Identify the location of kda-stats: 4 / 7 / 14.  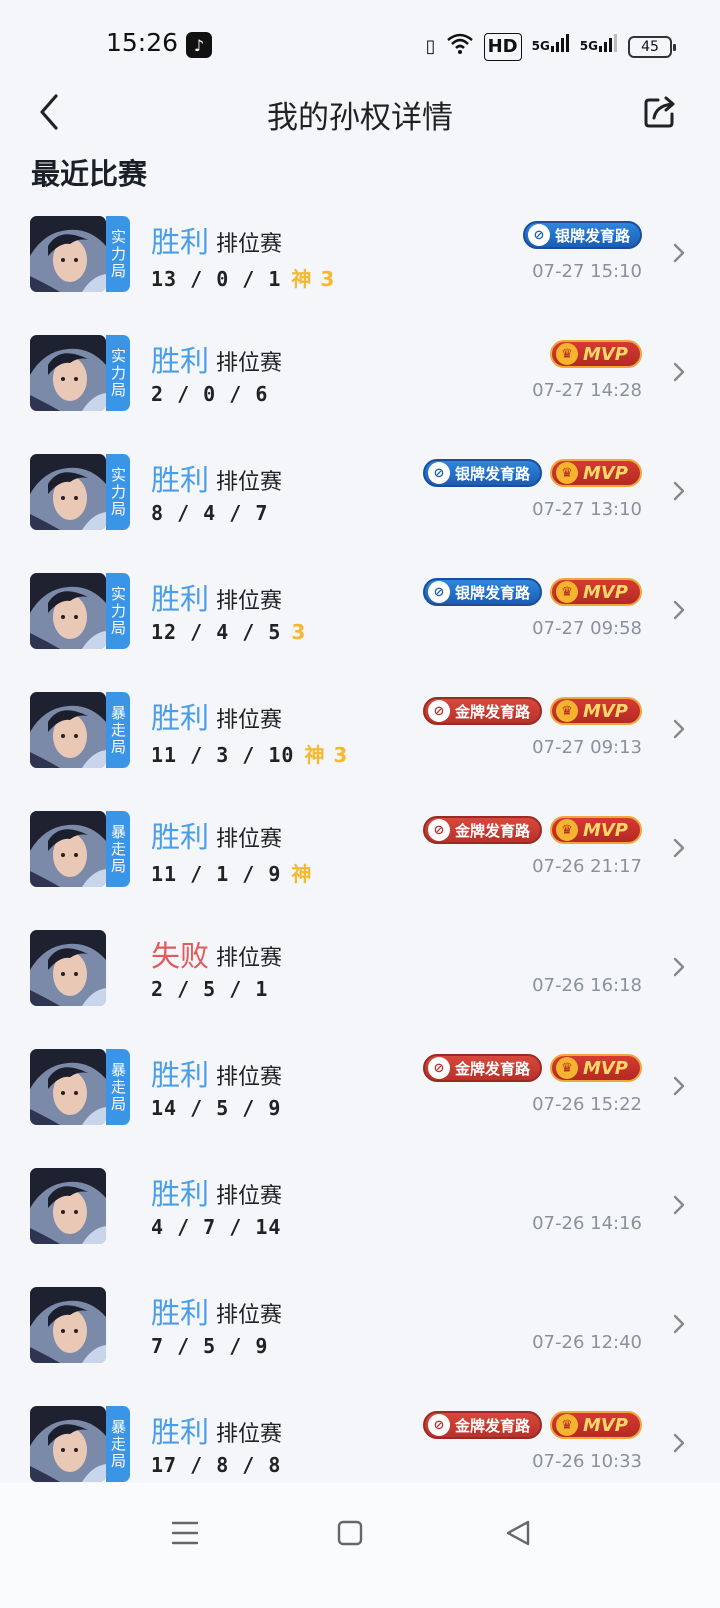
(216, 1227).